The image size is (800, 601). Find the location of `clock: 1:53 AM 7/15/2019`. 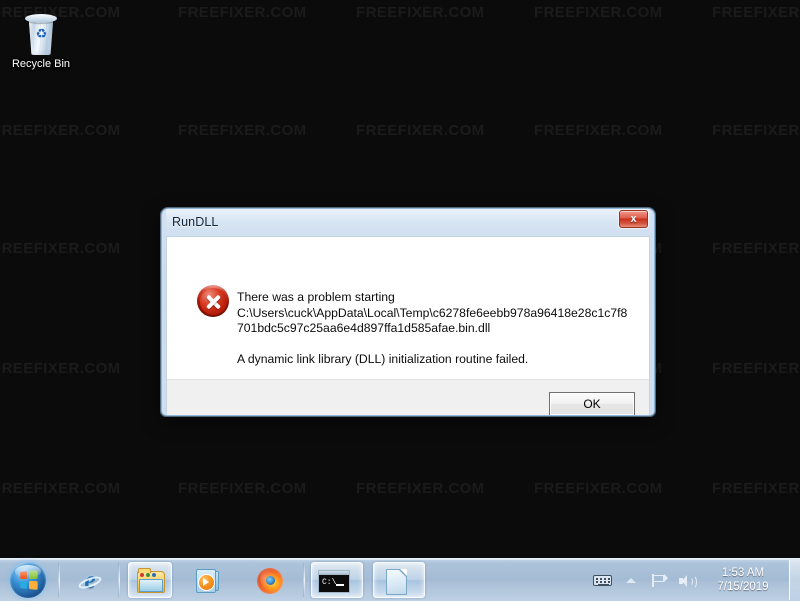

clock: 1:53 AM 7/15/2019 is located at coordinates (743, 580).